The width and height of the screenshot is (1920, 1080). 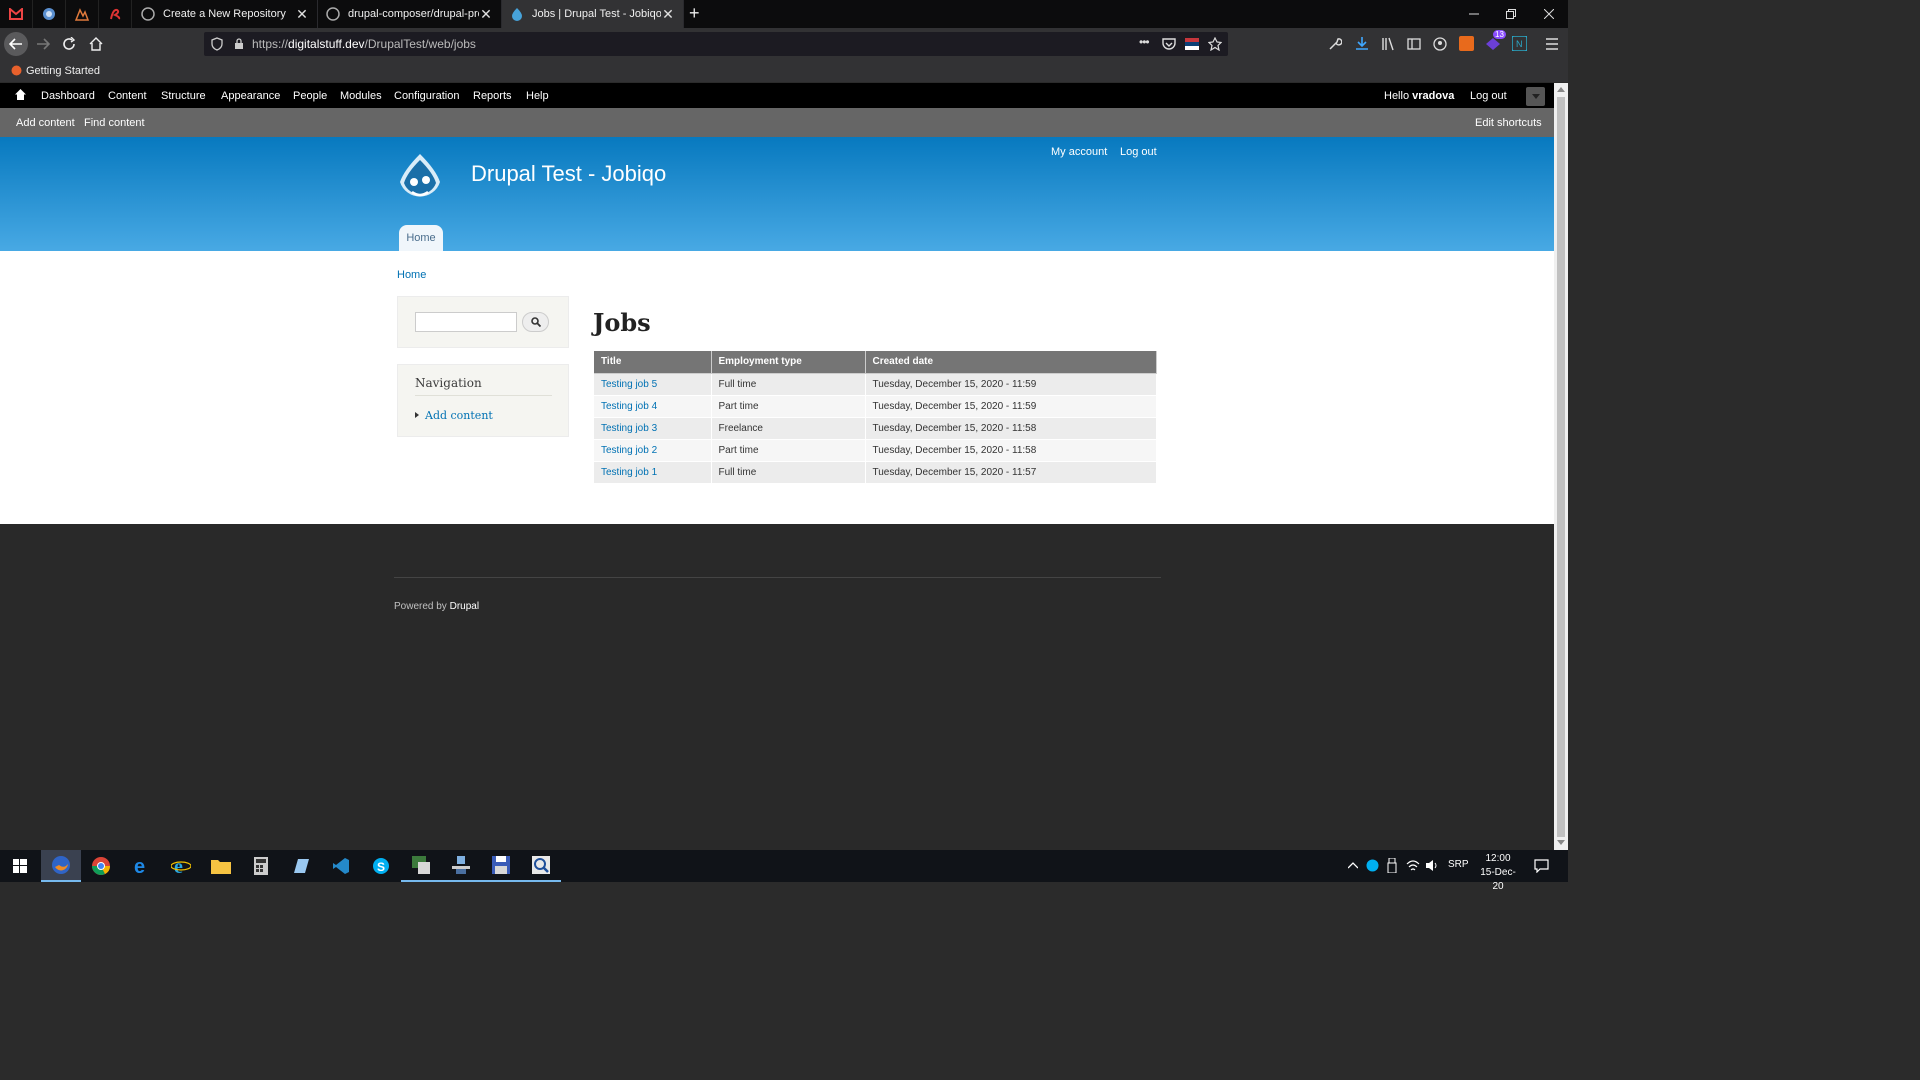 I want to click on taskbar-firefox, so click(x=61, y=866).